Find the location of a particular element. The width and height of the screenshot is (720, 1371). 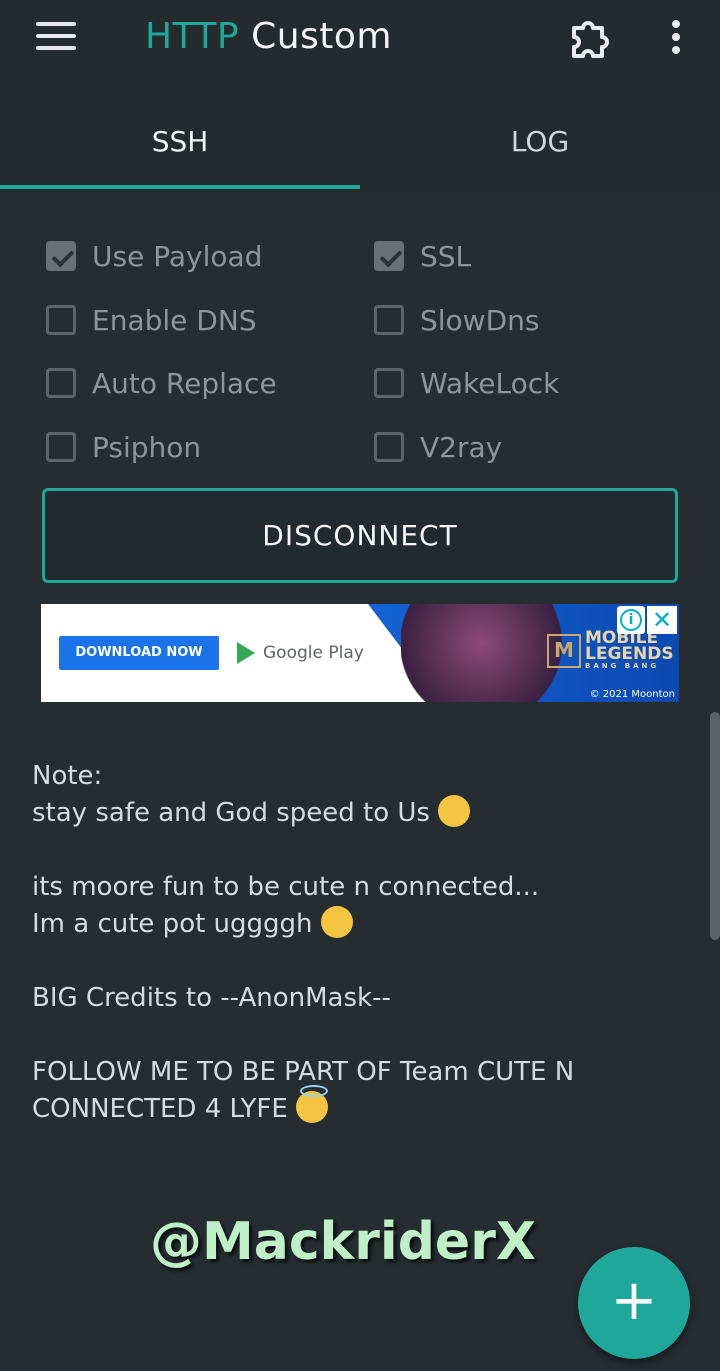

scrollbar is located at coordinates (715, 826).